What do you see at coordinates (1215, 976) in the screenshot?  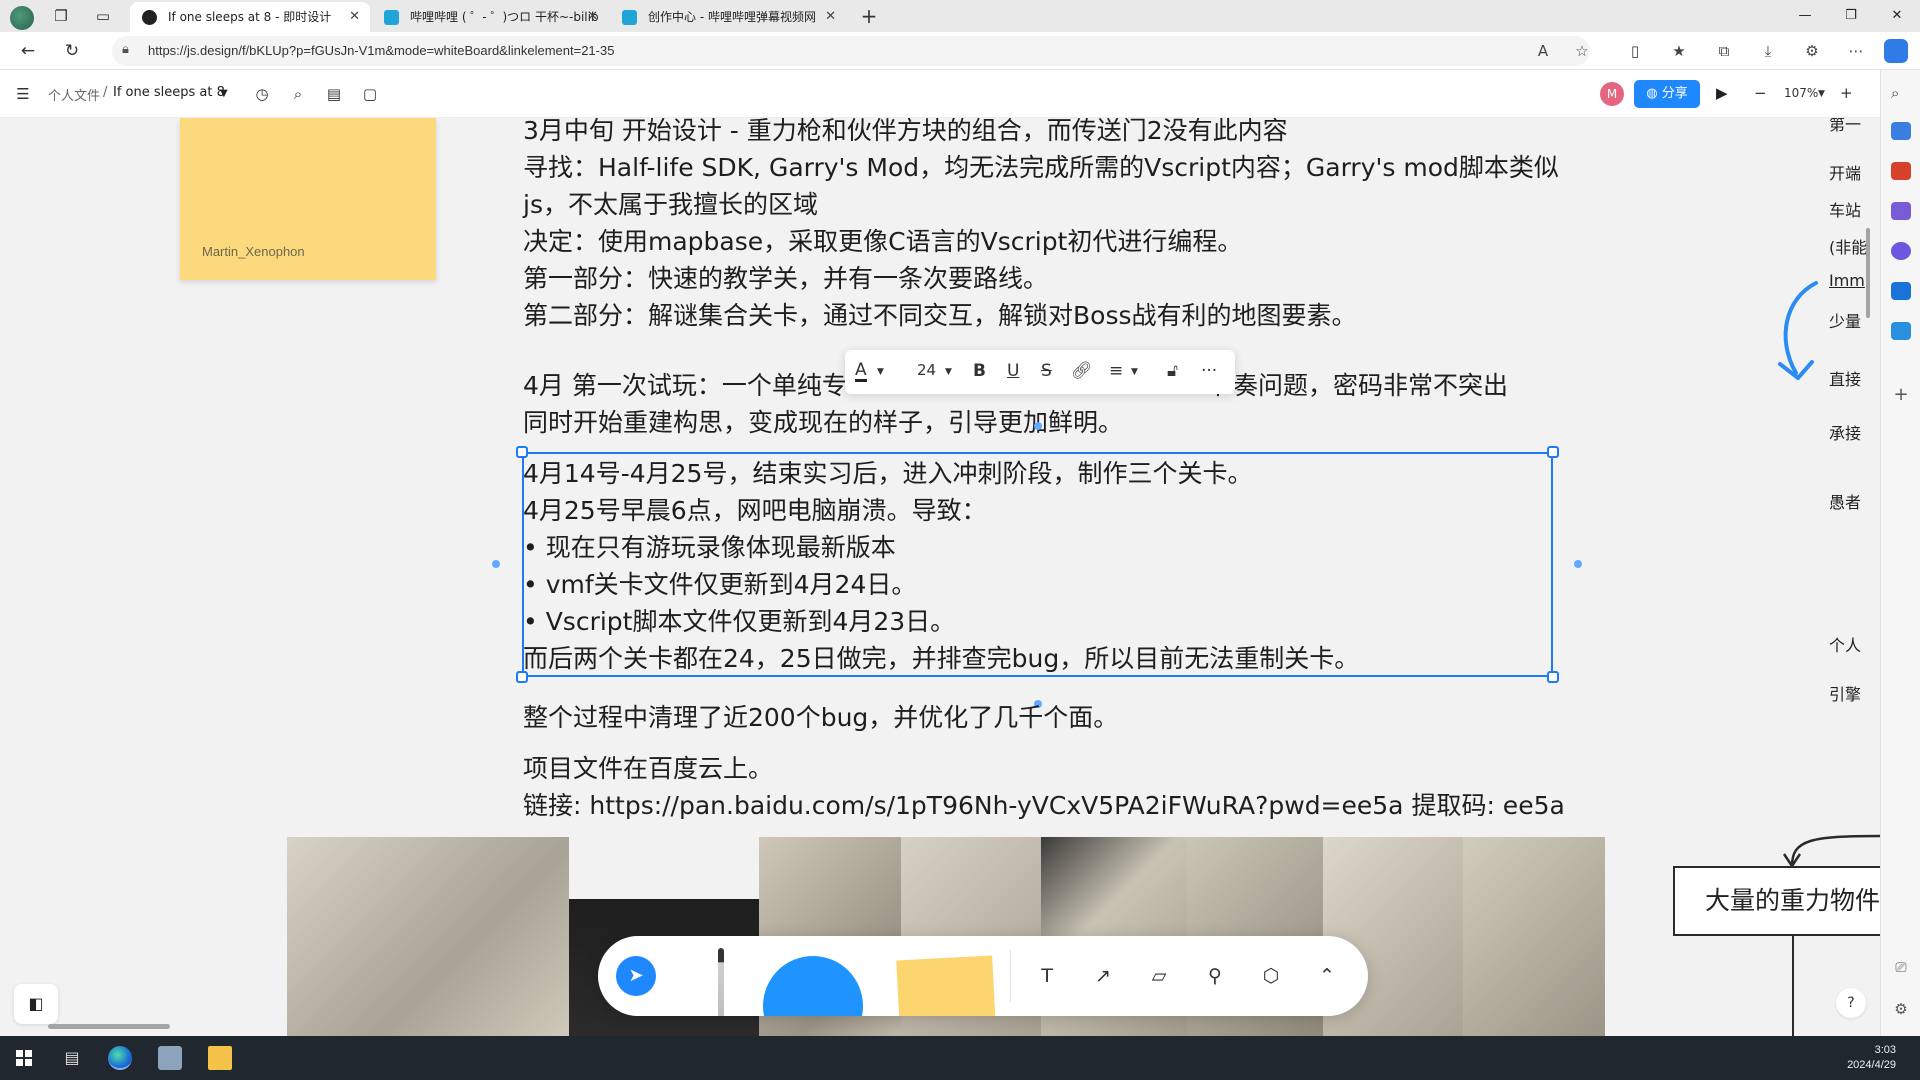 I see `stamp-tool-icon: ⚲` at bounding box center [1215, 976].